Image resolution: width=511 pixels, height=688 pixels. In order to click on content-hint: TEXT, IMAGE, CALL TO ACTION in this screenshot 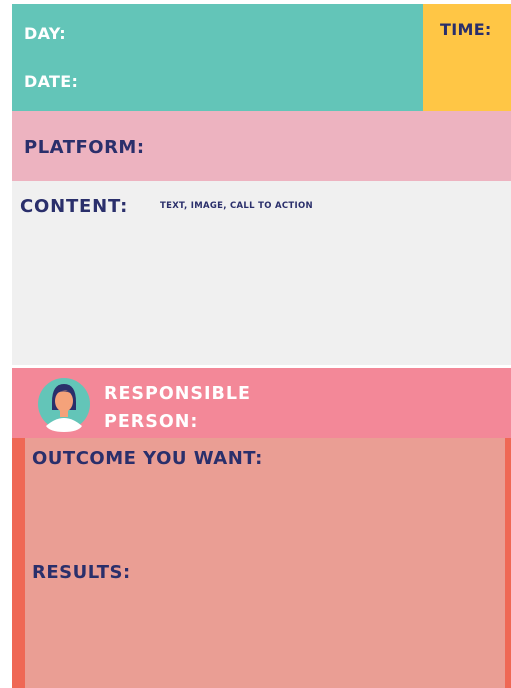, I will do `click(236, 206)`.